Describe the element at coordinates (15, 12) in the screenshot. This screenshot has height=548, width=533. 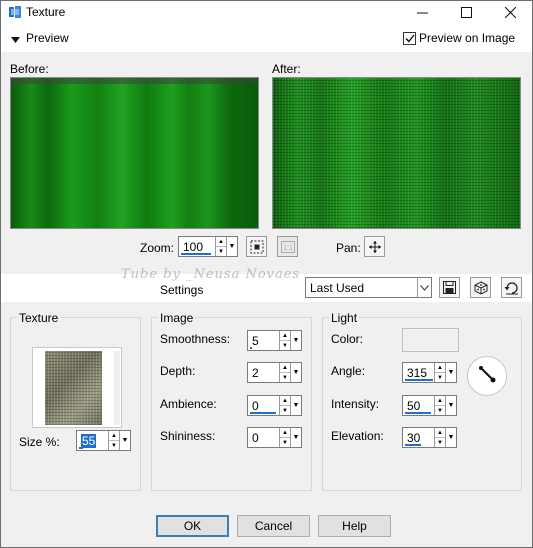
I see `app-icon` at that location.